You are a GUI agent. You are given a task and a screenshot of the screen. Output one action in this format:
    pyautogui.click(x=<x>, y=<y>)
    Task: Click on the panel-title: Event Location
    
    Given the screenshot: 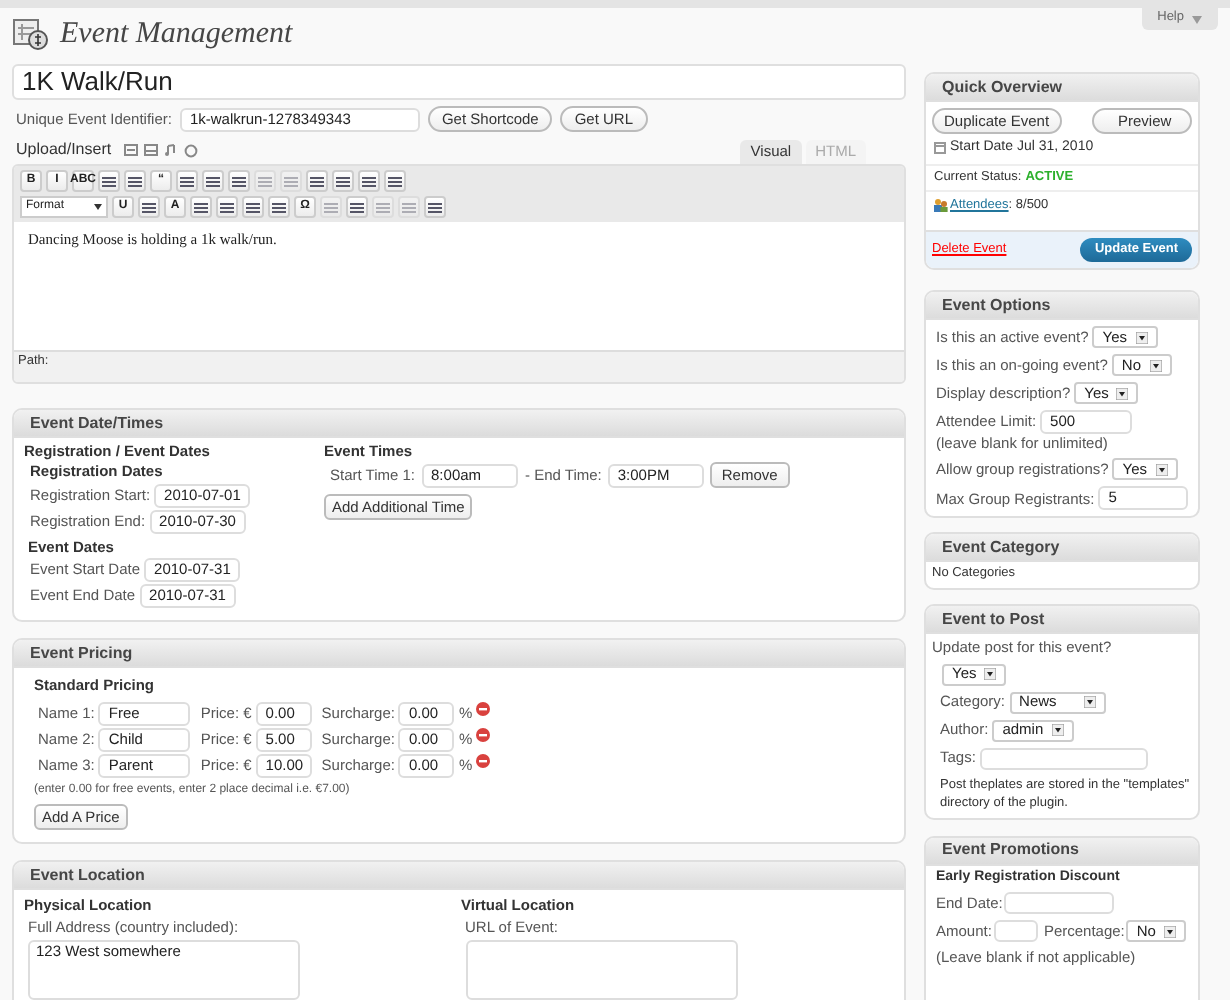 What is the action you would take?
    pyautogui.click(x=87, y=875)
    